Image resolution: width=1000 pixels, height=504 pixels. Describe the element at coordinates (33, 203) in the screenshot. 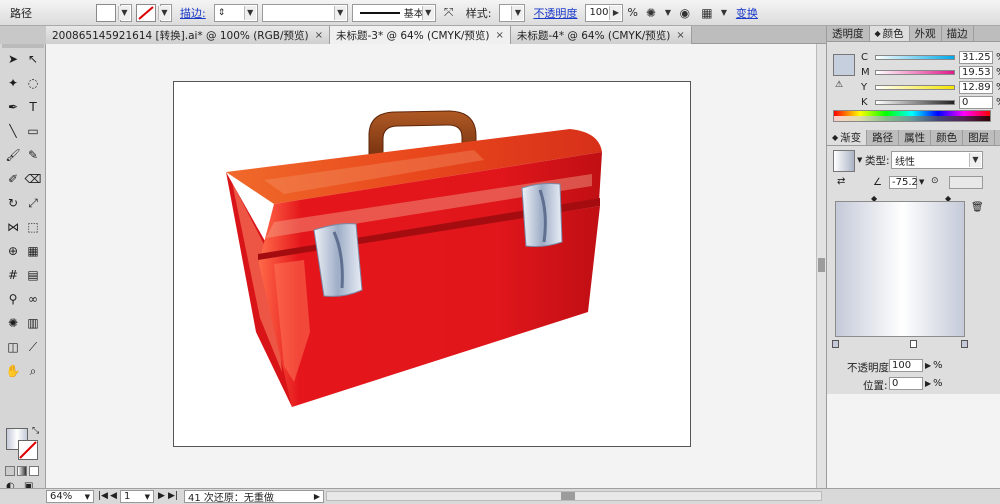

I see `scale-tool-icon: ⤢` at that location.